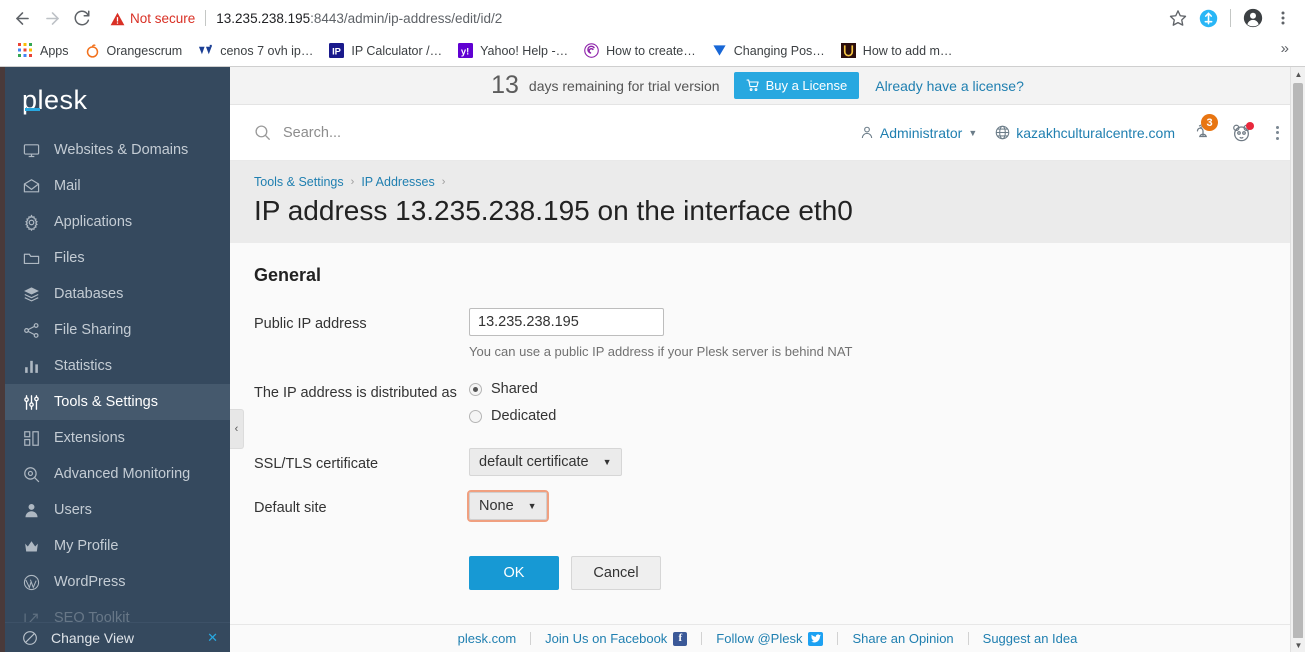  What do you see at coordinates (848, 51) in the screenshot?
I see `howto-add-favicon` at bounding box center [848, 51].